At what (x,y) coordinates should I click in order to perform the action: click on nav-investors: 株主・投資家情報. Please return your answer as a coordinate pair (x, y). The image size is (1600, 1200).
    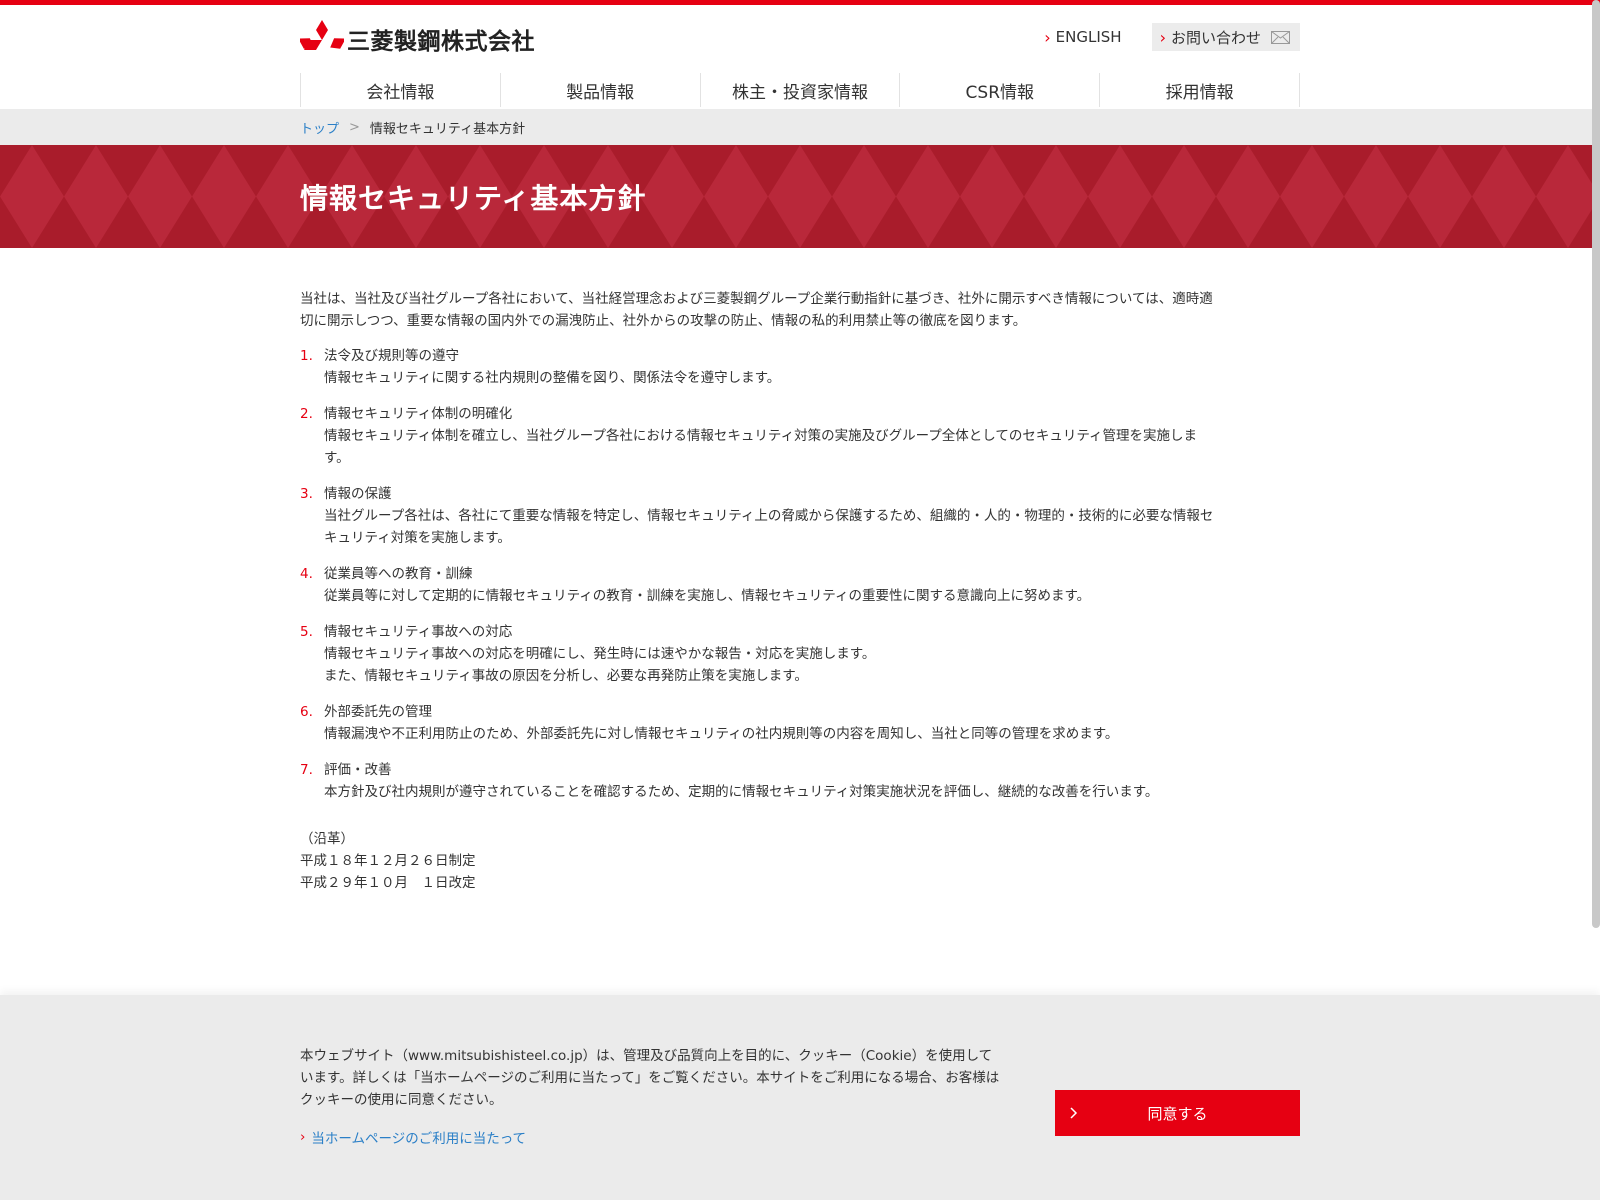
    Looking at the image, I should click on (799, 90).